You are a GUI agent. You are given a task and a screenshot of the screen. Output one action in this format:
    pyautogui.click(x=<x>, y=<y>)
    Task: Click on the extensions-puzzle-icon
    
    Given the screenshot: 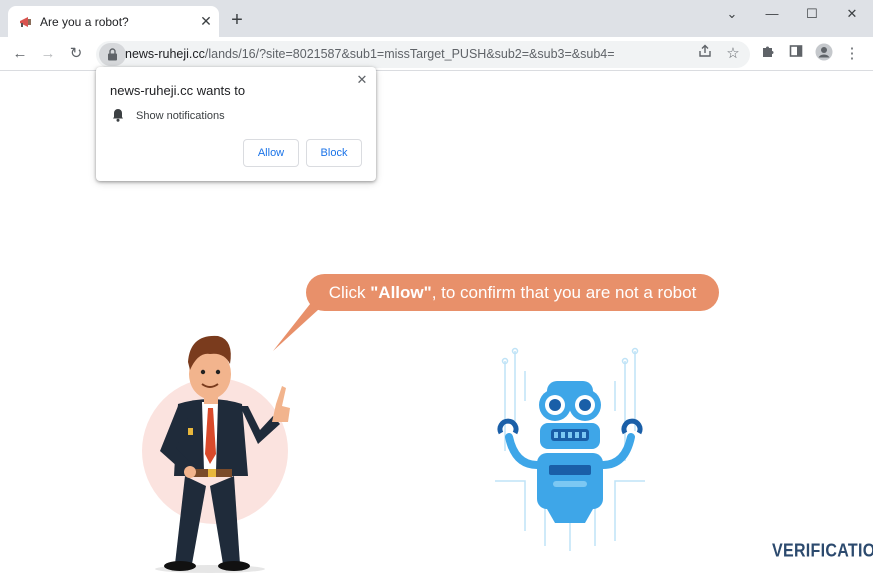 What is the action you would take?
    pyautogui.click(x=768, y=54)
    